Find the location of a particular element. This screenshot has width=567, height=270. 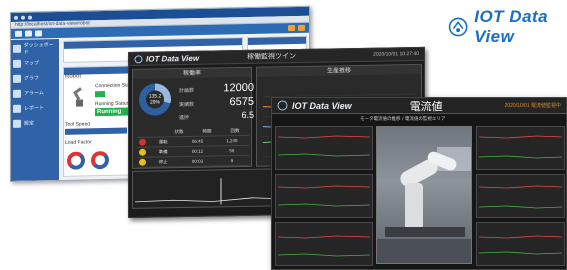

screen-header: IOT Data View 電流値 2020/10/01 電流値監視中 is located at coordinates (419, 106).